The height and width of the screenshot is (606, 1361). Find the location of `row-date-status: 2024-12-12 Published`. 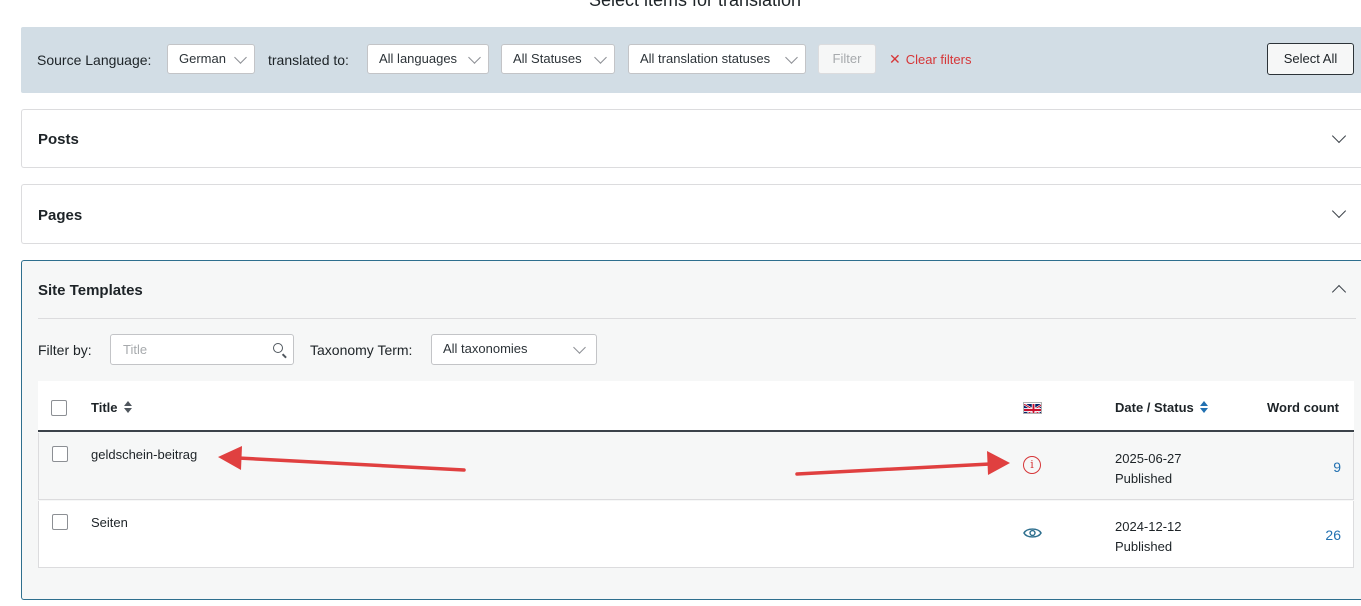

row-date-status: 2024-12-12 Published is located at coordinates (1148, 536).